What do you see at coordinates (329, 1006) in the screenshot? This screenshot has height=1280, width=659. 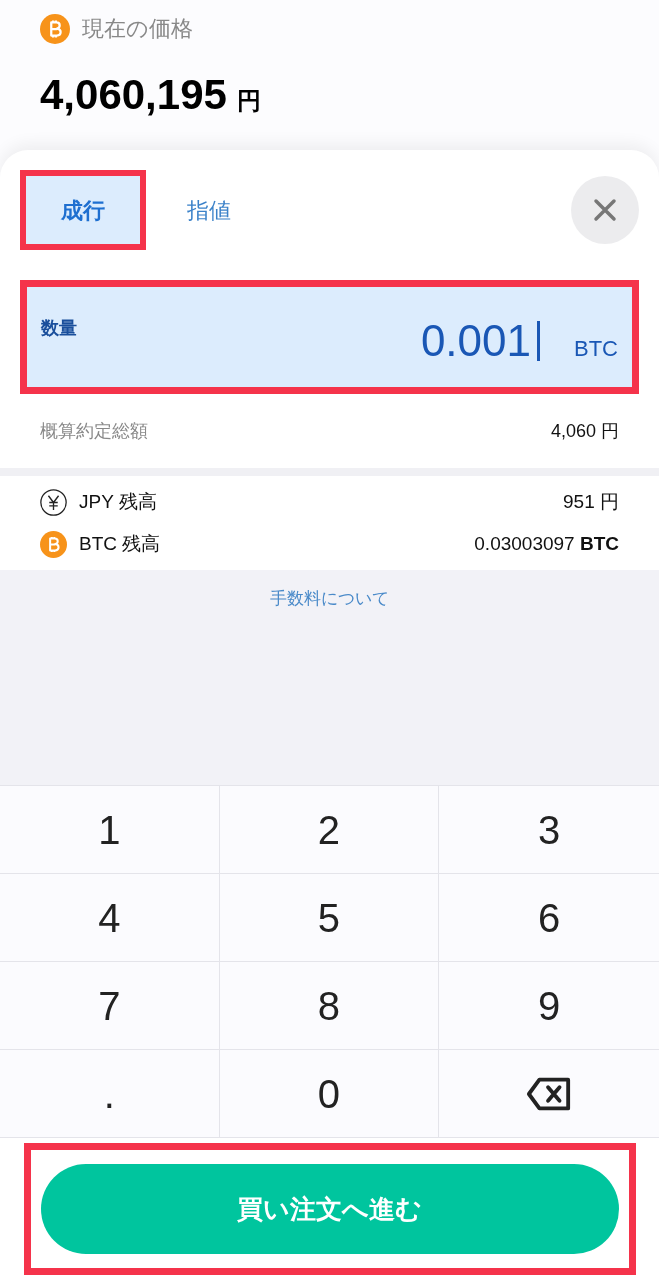 I see `keypad-key: 8` at bounding box center [329, 1006].